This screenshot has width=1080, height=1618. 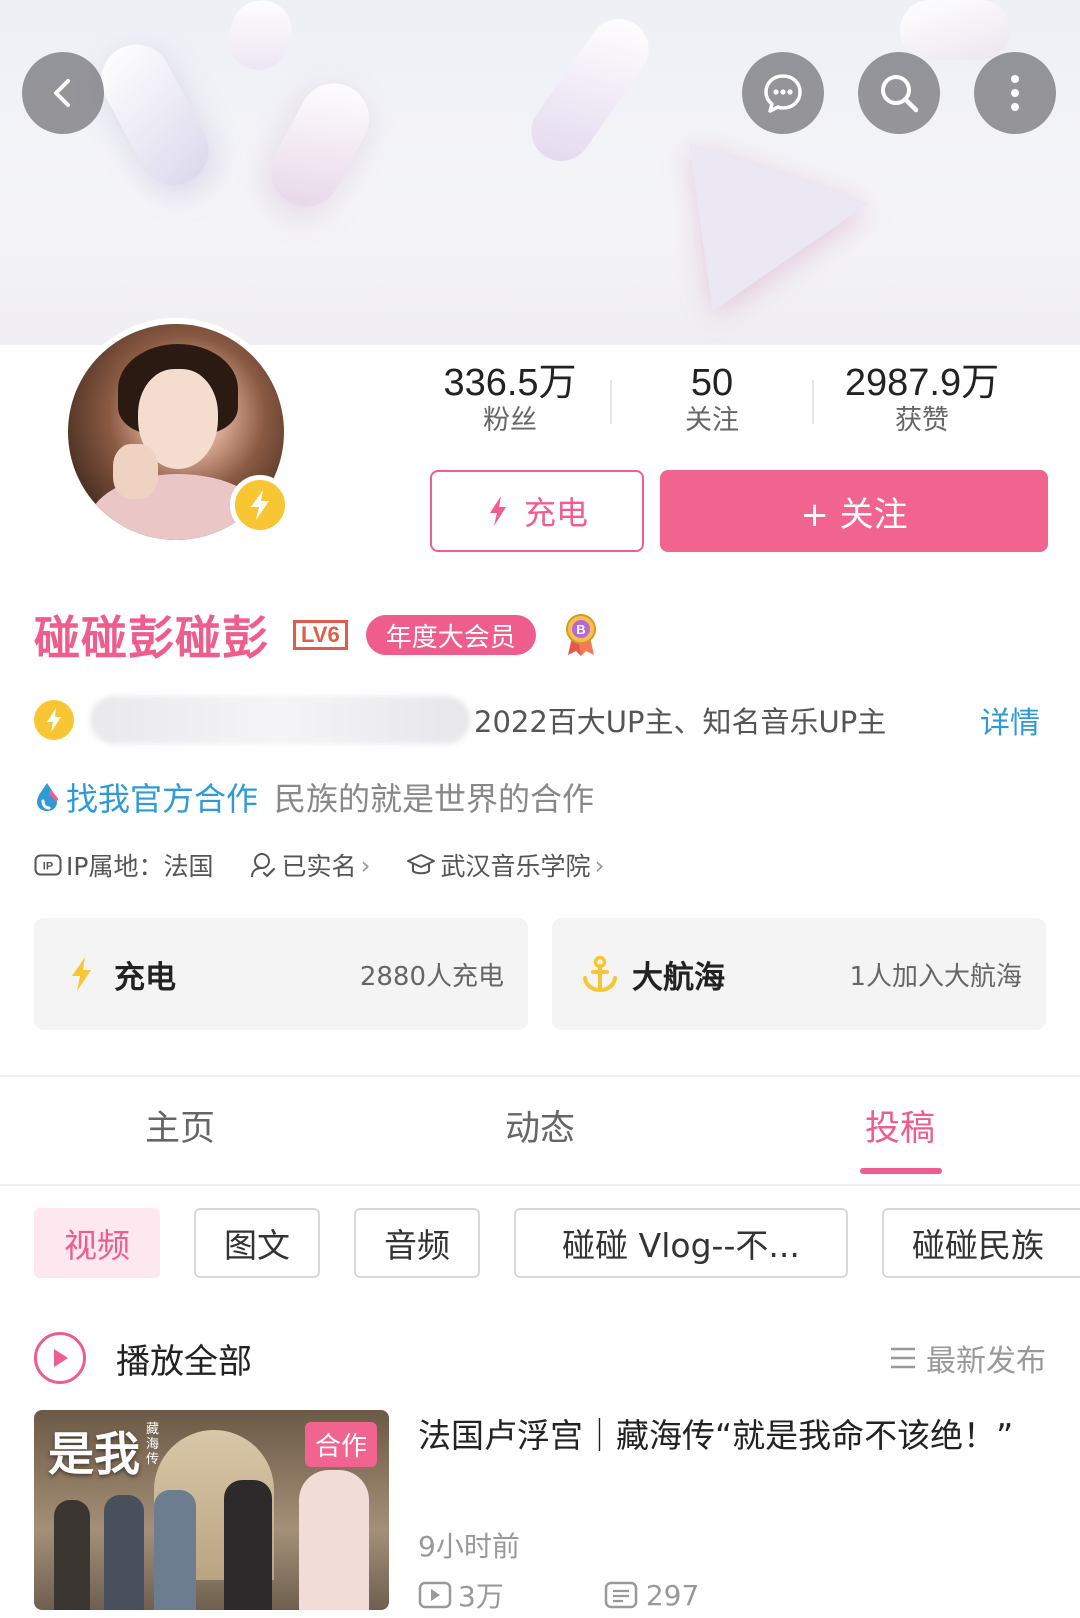 I want to click on stat-followers: 336.5万 粉丝, so click(x=510, y=402).